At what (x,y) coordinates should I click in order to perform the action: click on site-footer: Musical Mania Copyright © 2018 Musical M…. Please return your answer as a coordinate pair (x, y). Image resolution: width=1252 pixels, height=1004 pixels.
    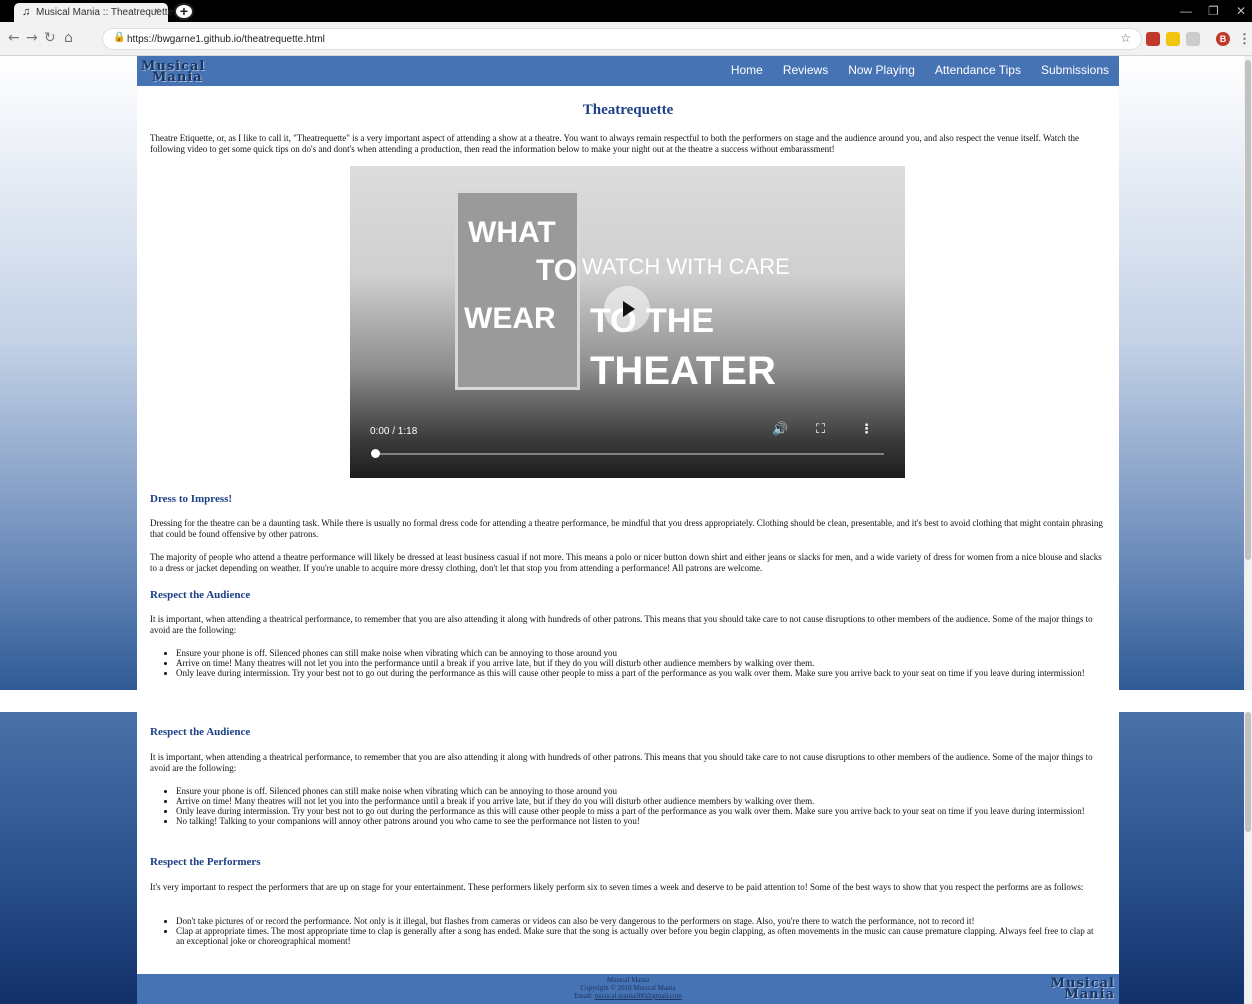
    Looking at the image, I should click on (628, 989).